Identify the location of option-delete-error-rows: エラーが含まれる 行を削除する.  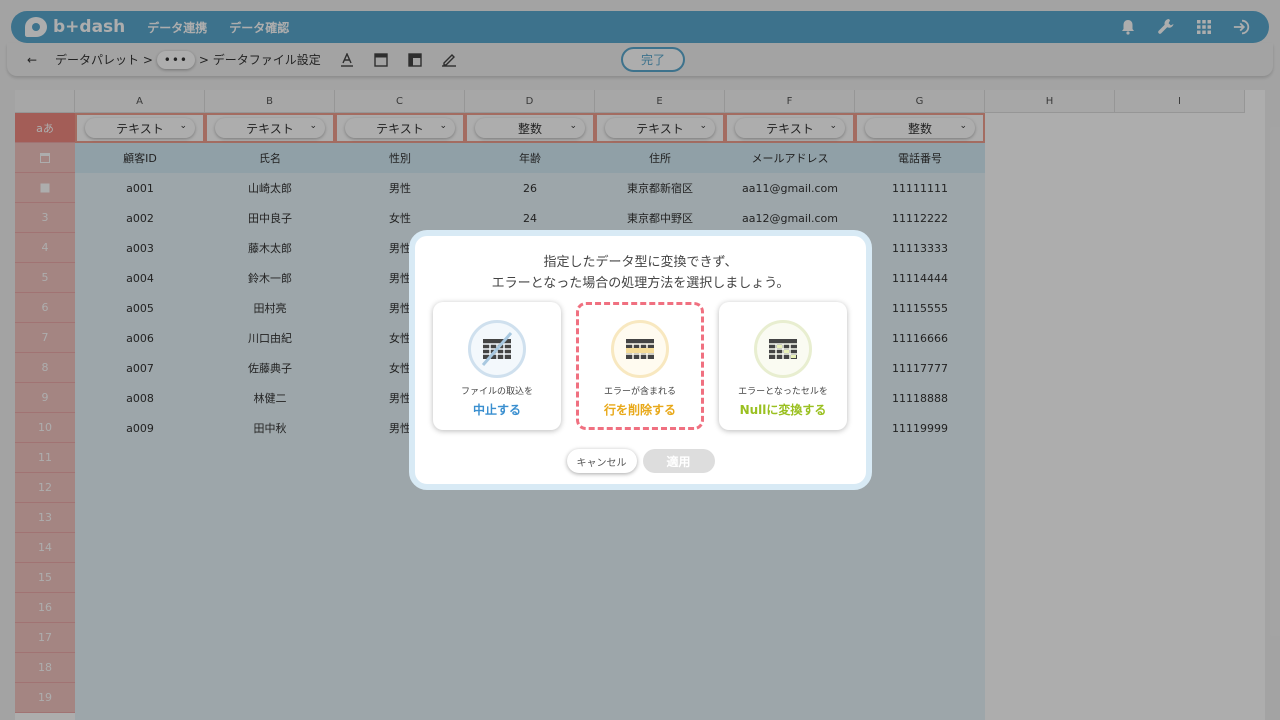
(640, 366).